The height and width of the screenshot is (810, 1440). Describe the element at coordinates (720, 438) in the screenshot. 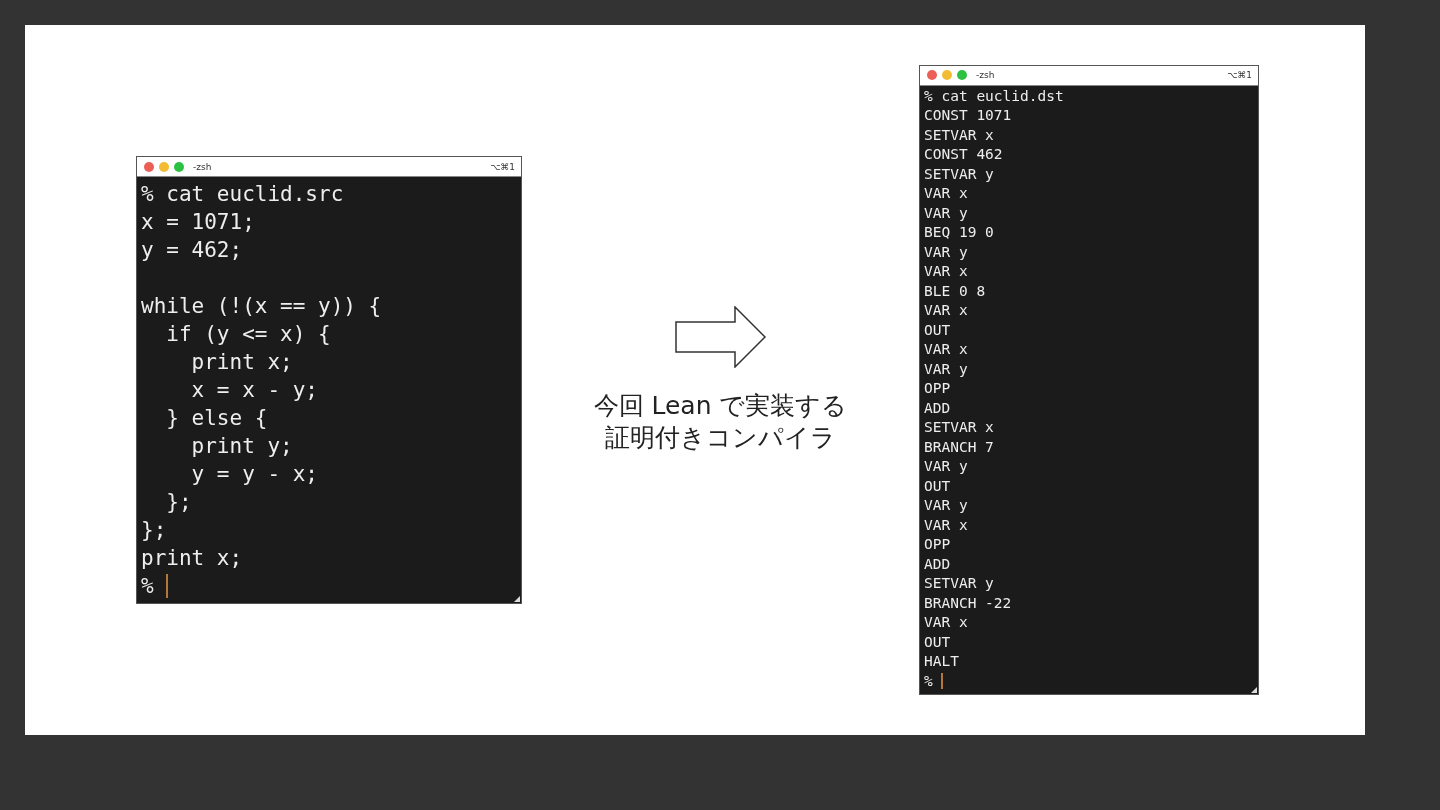

I see `caption-text: 証明付きコンパイラ` at that location.